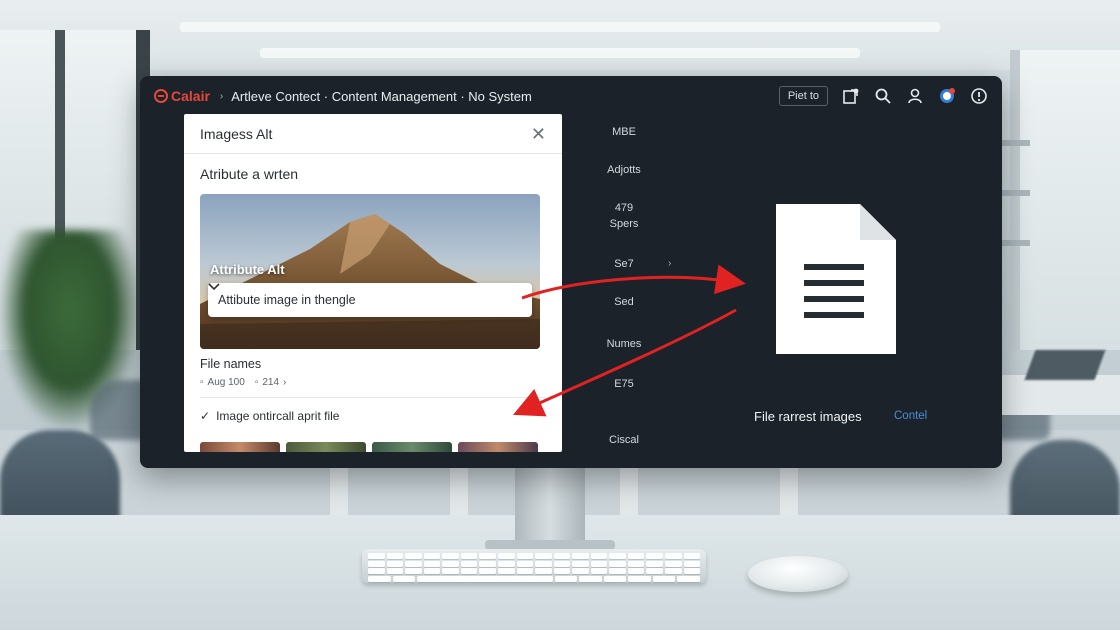 This screenshot has height=630, width=1120. Describe the element at coordinates (624, 384) in the screenshot. I see `list-item: E75` at that location.